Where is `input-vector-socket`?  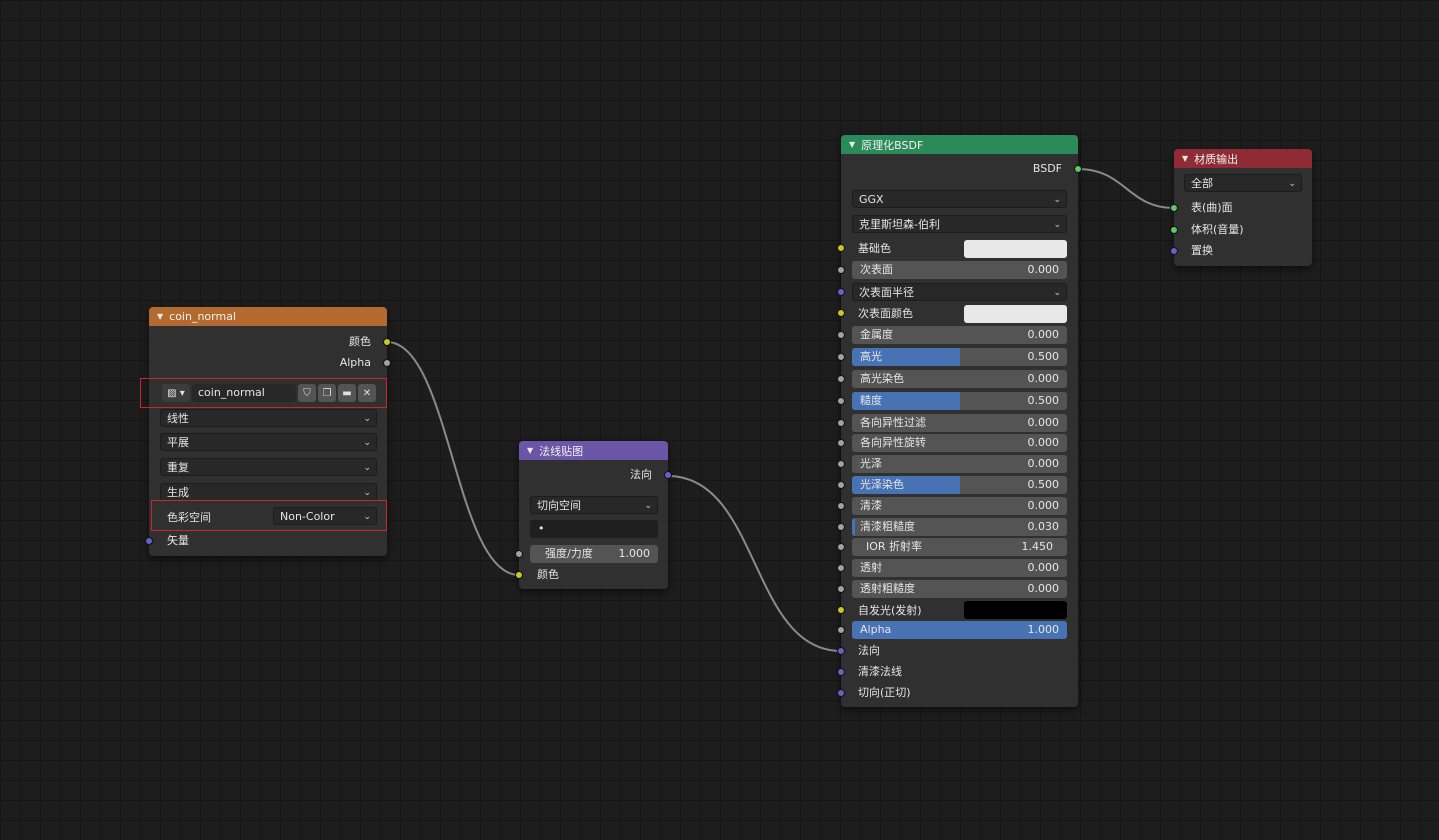
input-vector-socket is located at coordinates (149, 541).